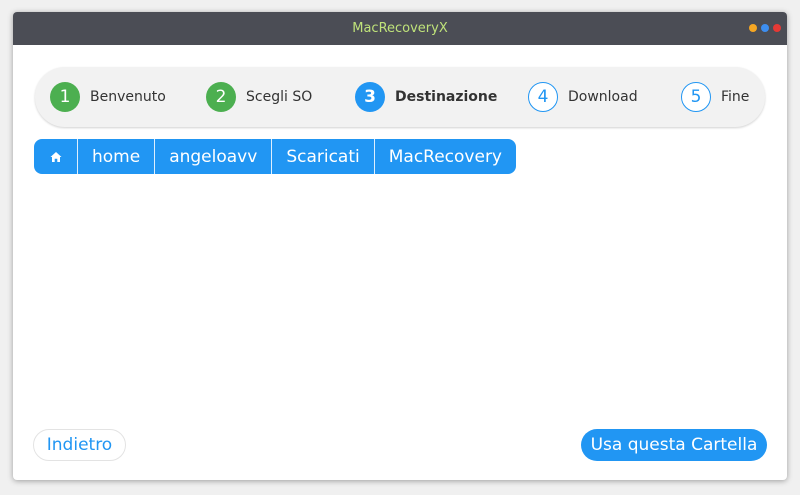 This screenshot has width=800, height=495. I want to click on step-download: 4 Download, so click(583, 97).